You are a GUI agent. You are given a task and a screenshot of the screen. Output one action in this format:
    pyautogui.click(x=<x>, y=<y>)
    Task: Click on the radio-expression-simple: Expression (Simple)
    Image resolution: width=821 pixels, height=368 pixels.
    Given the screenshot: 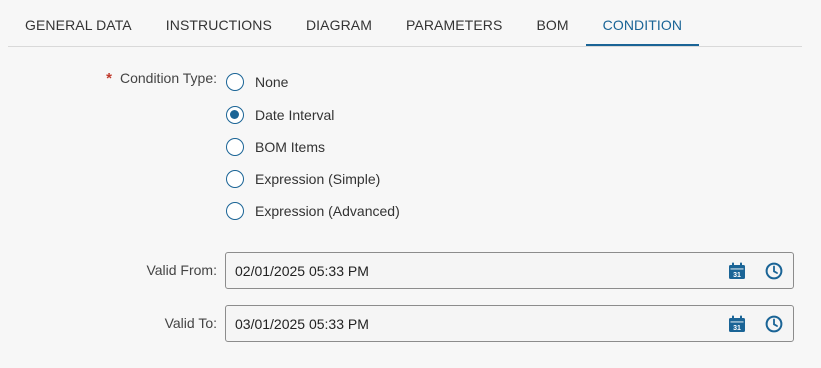 What is the action you would take?
    pyautogui.click(x=303, y=179)
    